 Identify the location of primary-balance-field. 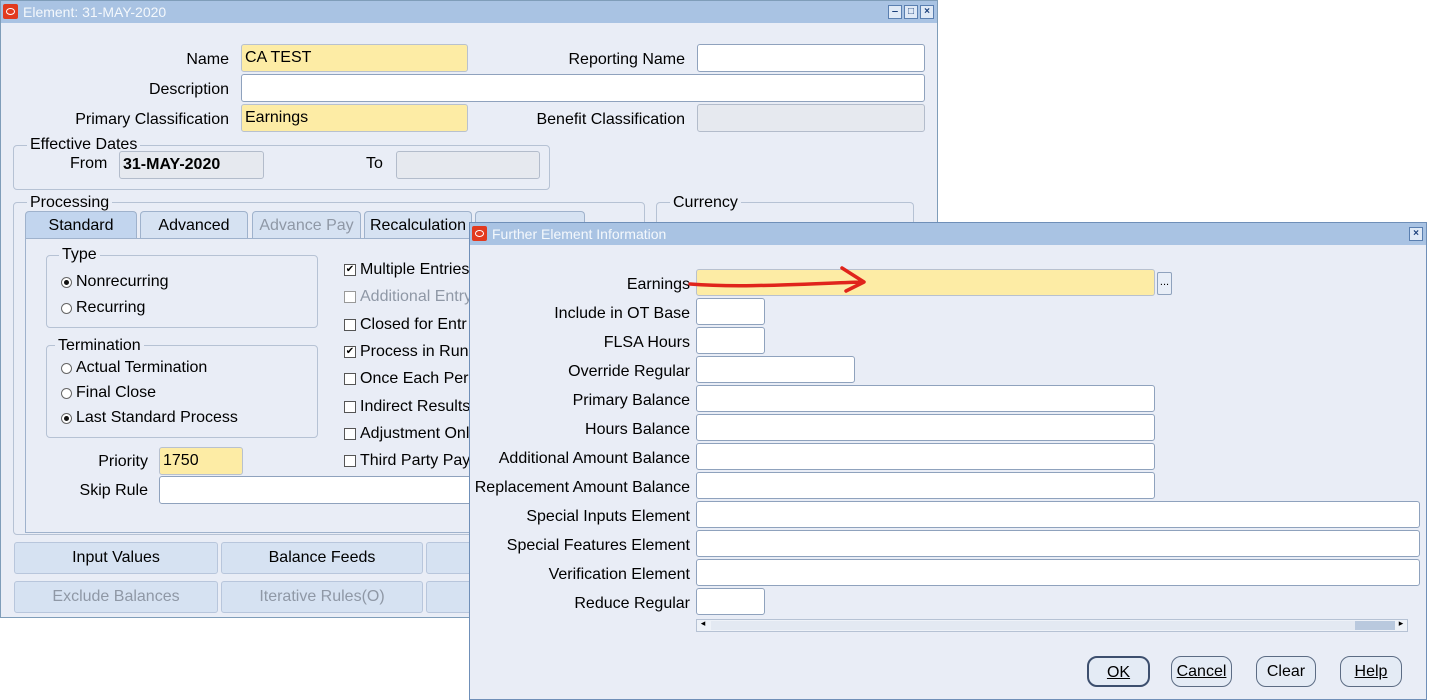
(925, 398).